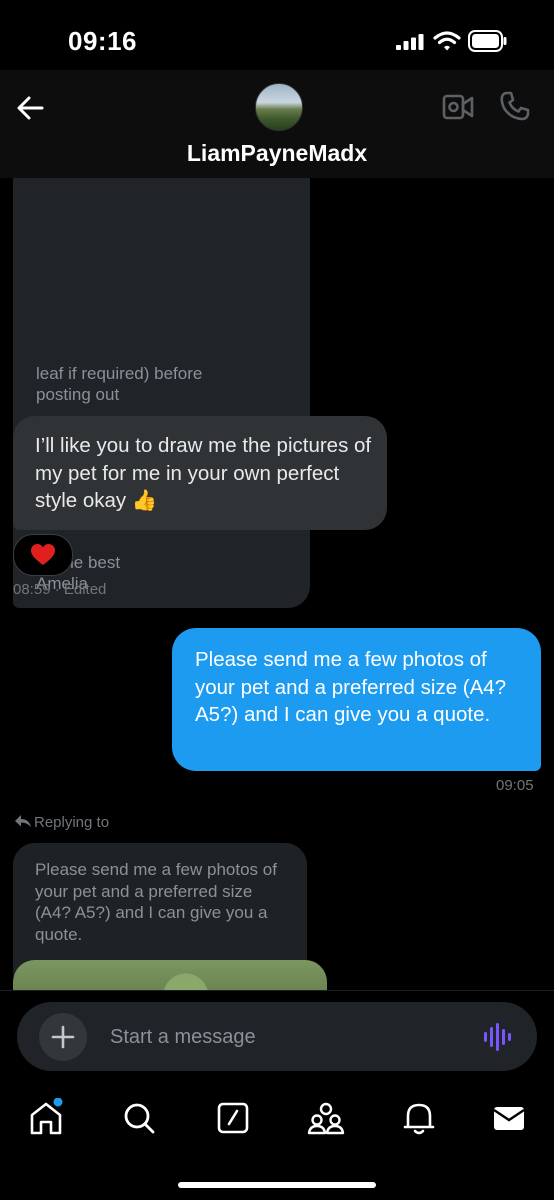  I want to click on contact-avatar, so click(279, 107).